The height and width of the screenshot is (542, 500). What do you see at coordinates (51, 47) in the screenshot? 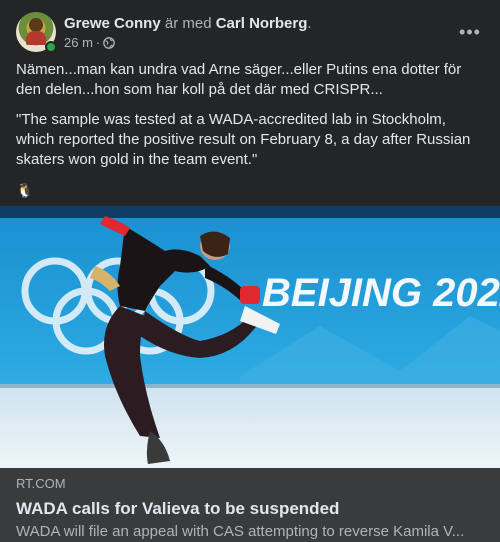
I see `online-status-dot` at bounding box center [51, 47].